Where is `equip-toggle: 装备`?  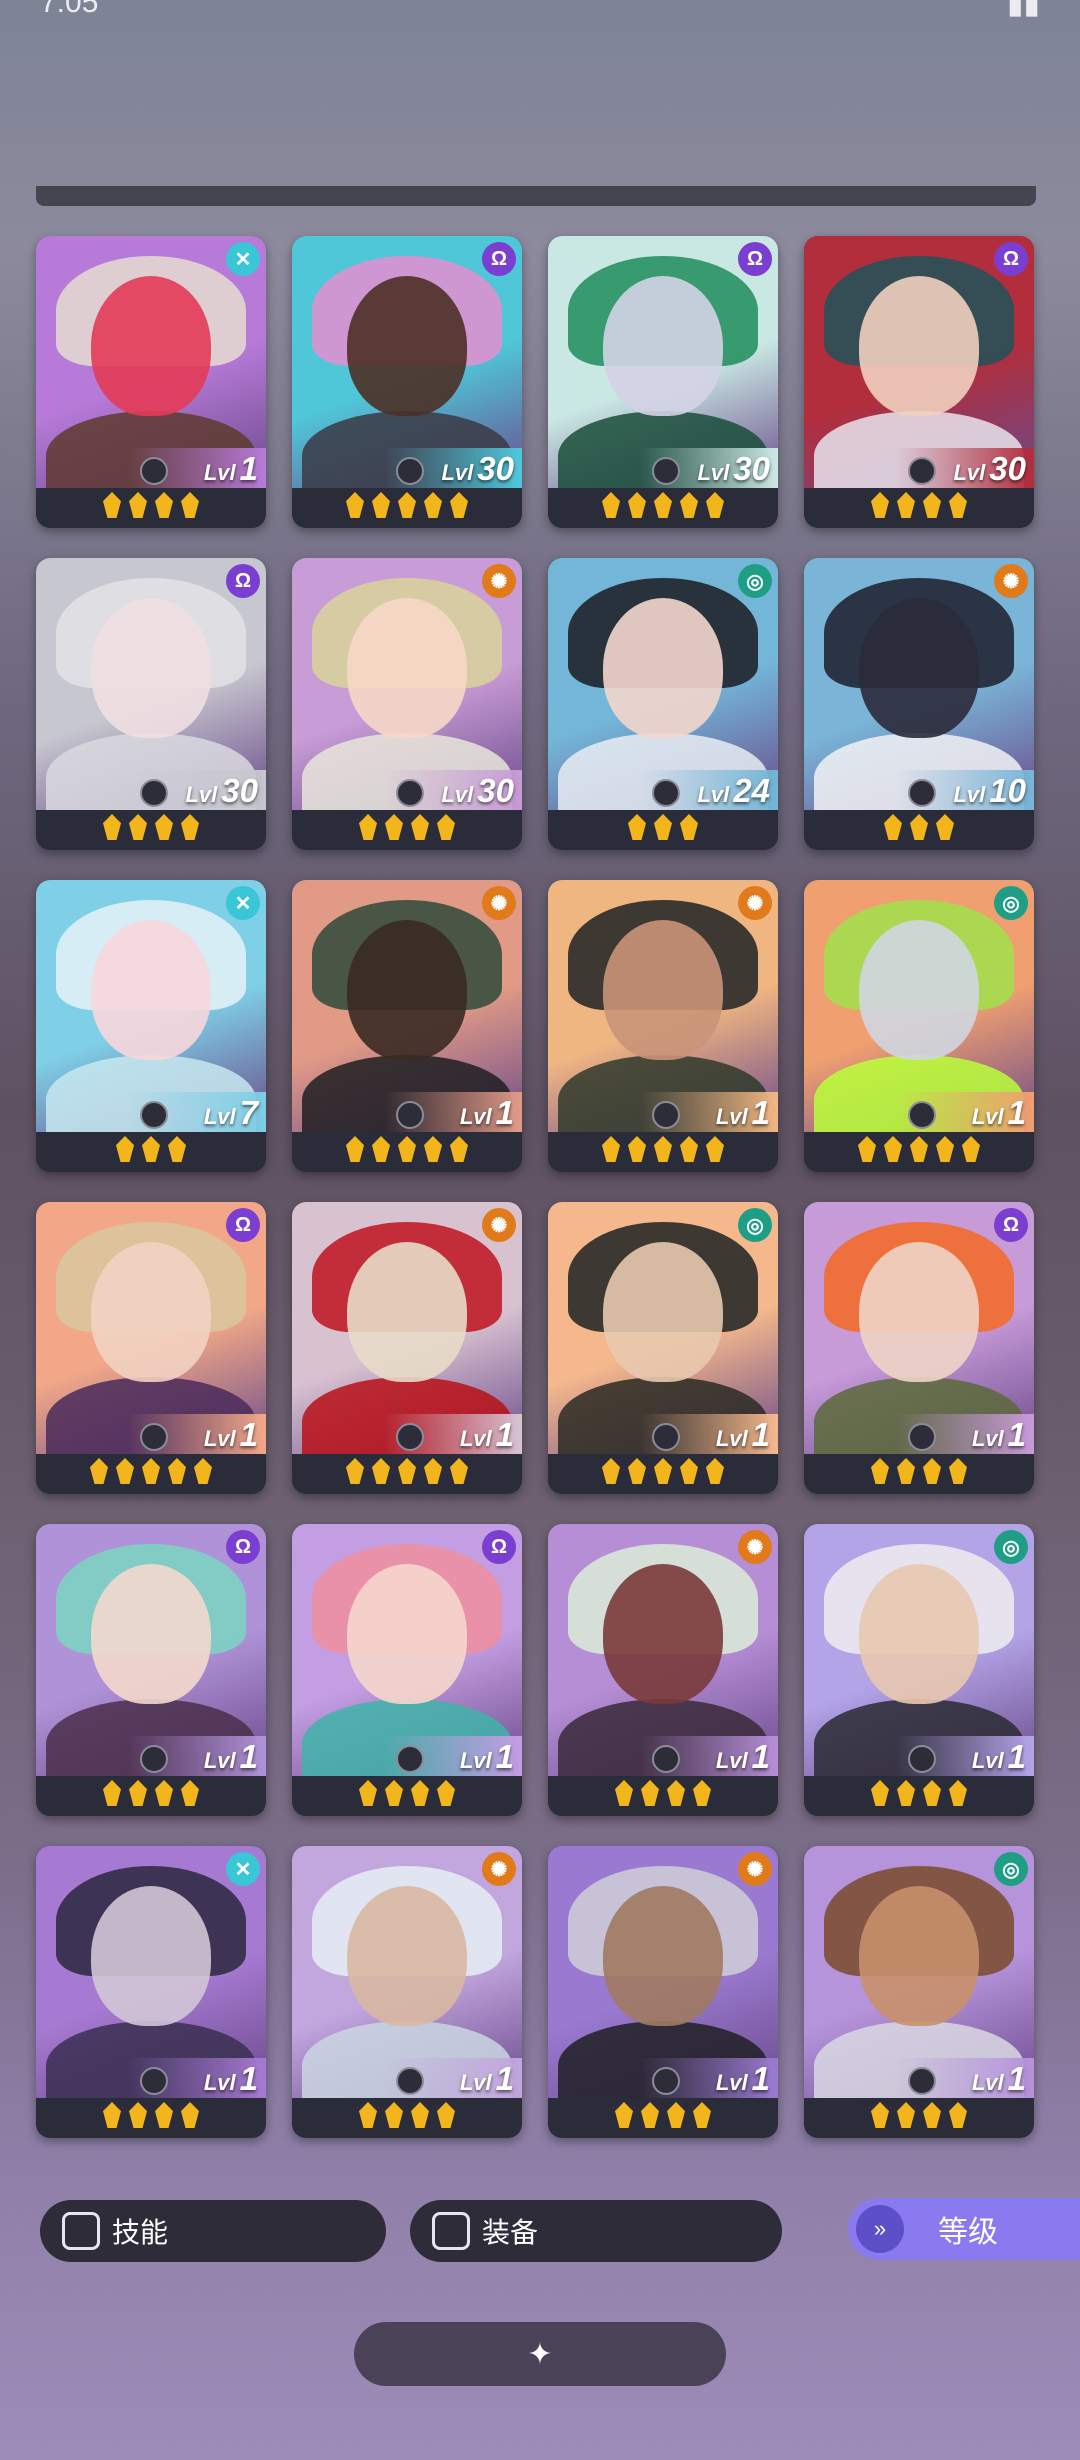 equip-toggle: 装备 is located at coordinates (596, 2231).